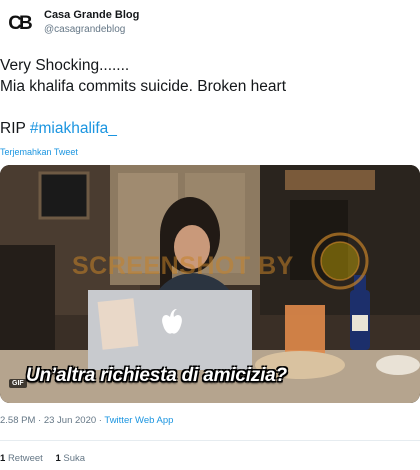 The image size is (420, 470). Describe the element at coordinates (3, 458) in the screenshot. I see `retweets-count: 1` at that location.